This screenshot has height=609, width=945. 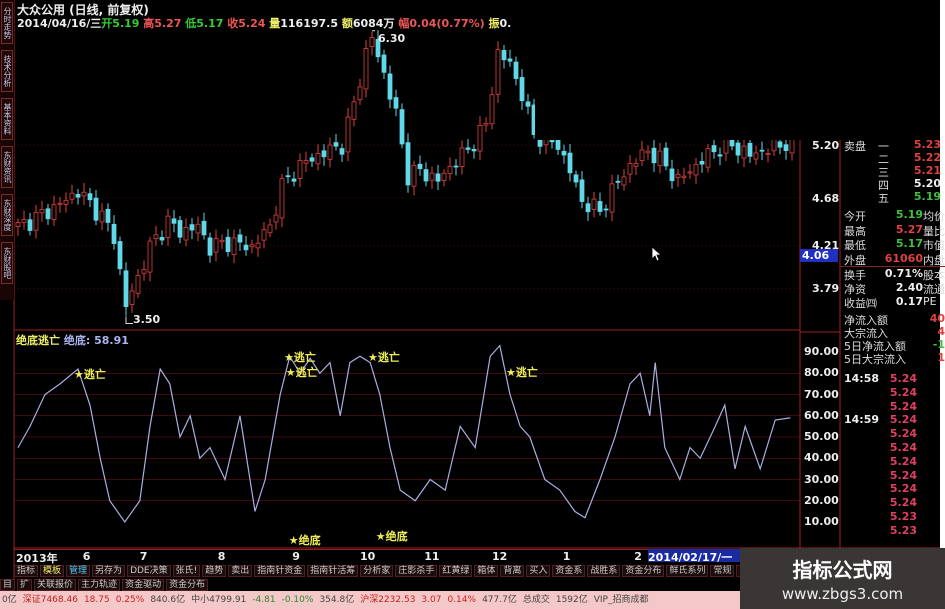 I want to click on toolbar-button: 买入, so click(x=538, y=571).